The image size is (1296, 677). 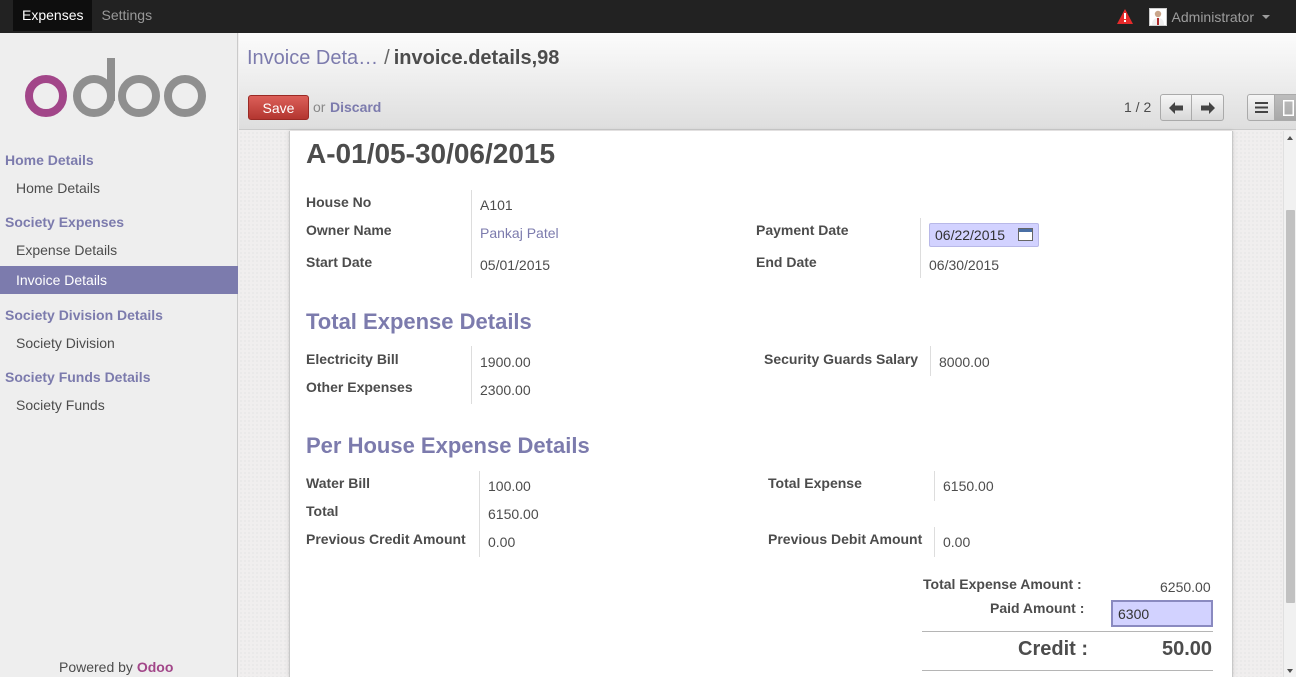 I want to click on total-field: 6150.00, so click(x=513, y=514).